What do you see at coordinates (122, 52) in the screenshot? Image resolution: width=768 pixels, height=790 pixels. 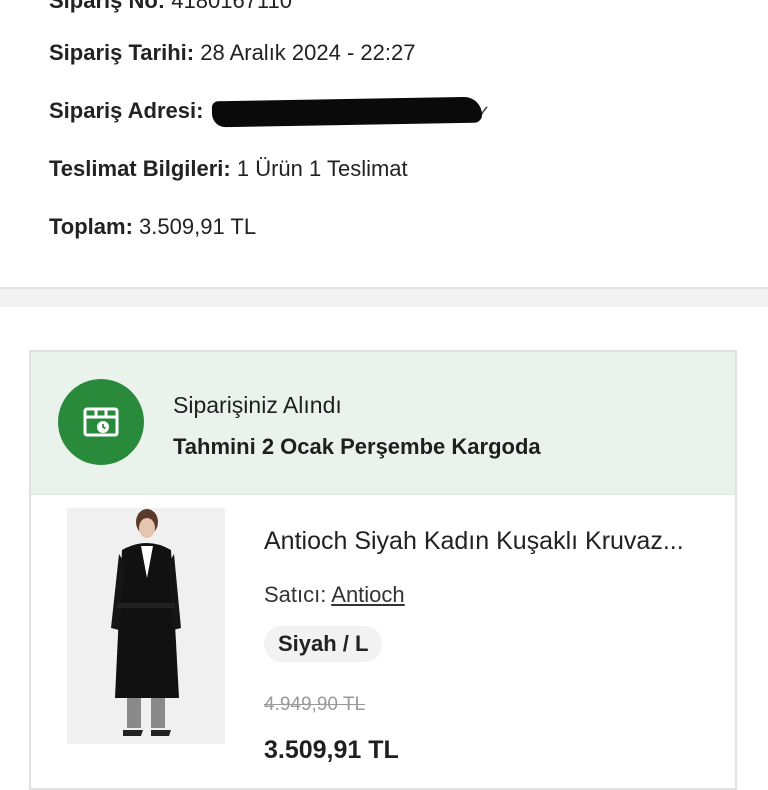 I see `order-date-label: Sipariş Tarihi:` at bounding box center [122, 52].